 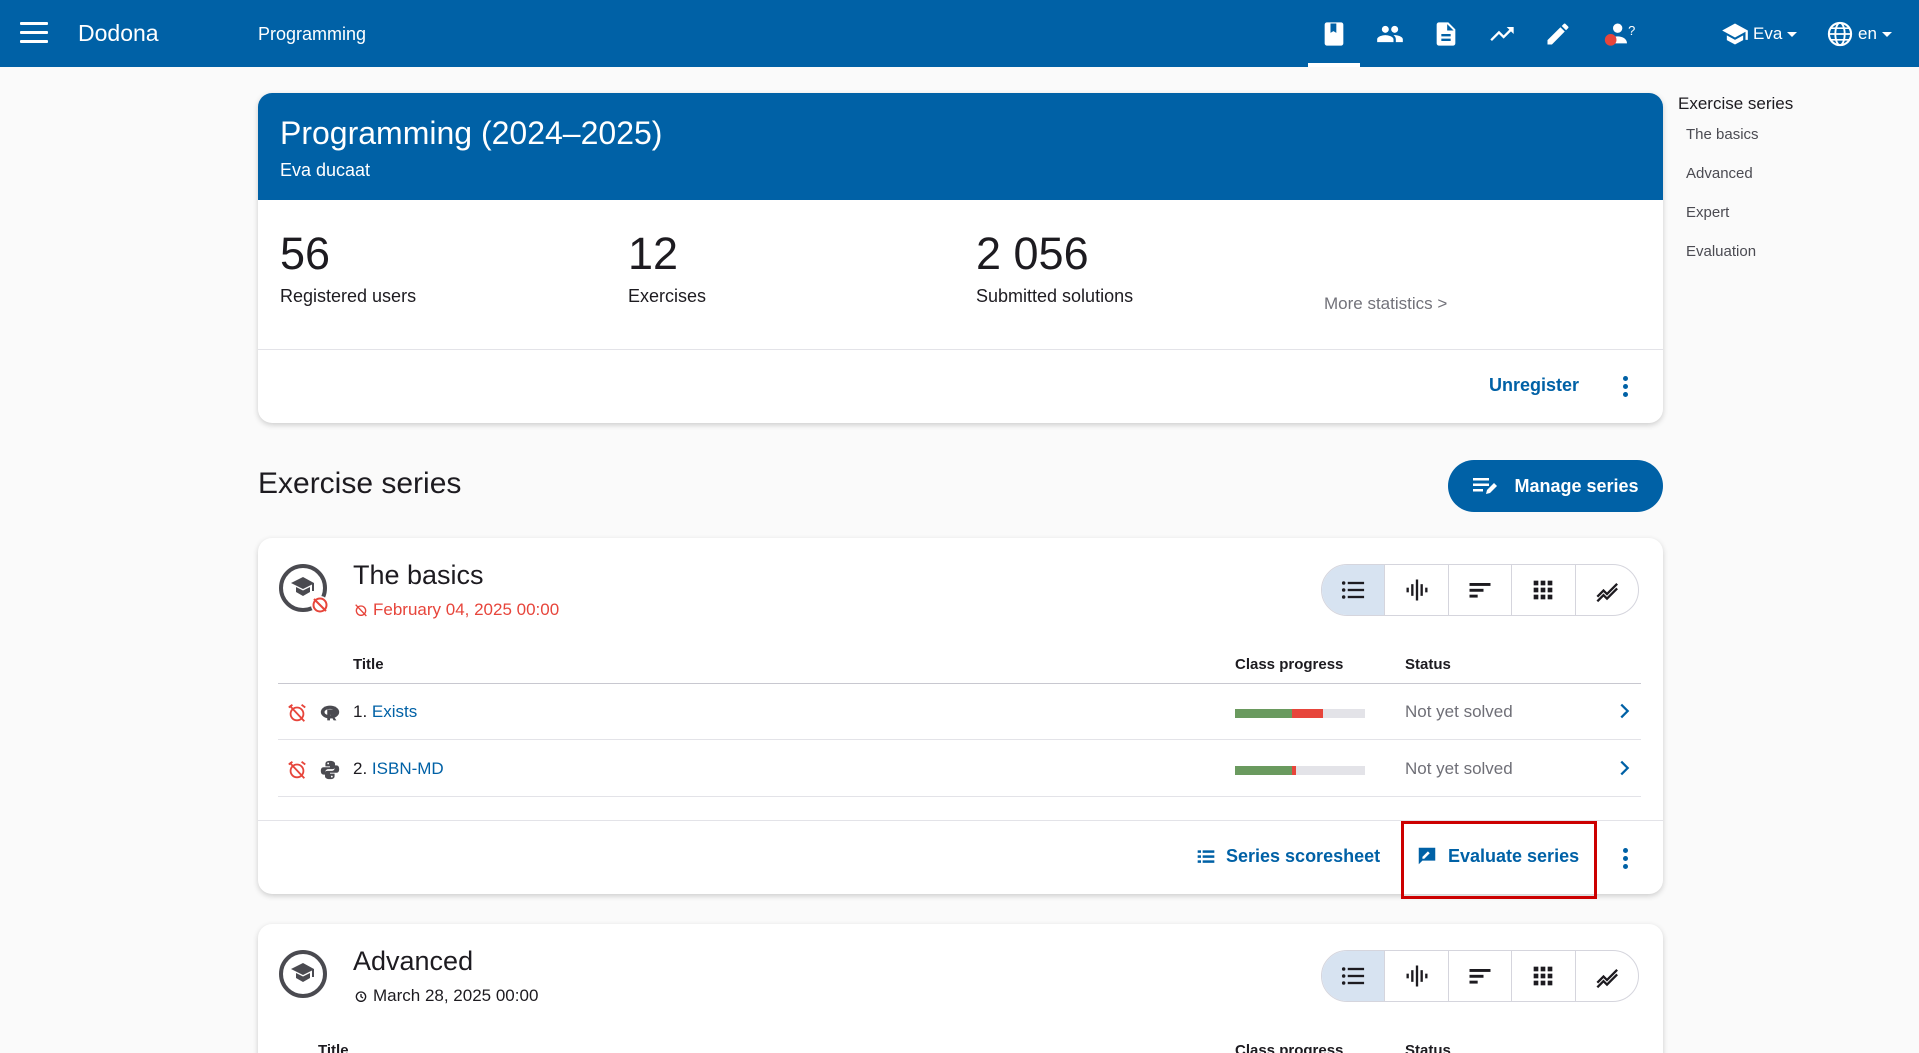 I want to click on course-teacher: Eva ducaat, so click(x=325, y=170).